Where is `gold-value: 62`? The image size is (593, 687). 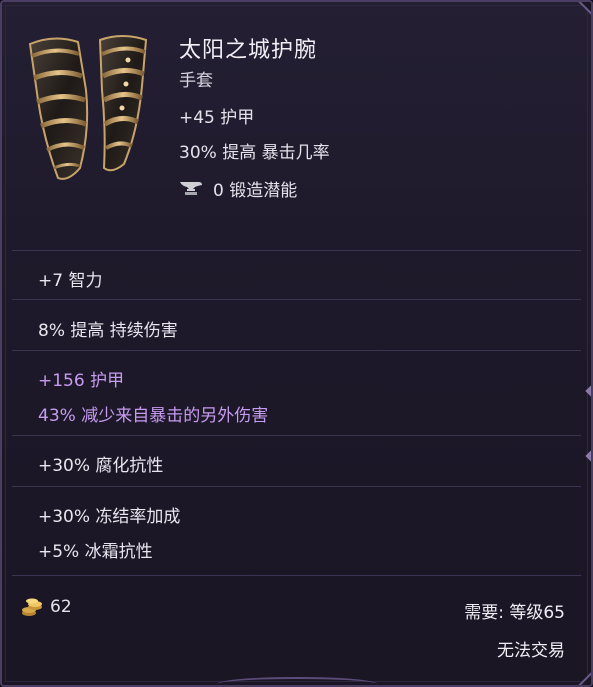
gold-value: 62 is located at coordinates (61, 607).